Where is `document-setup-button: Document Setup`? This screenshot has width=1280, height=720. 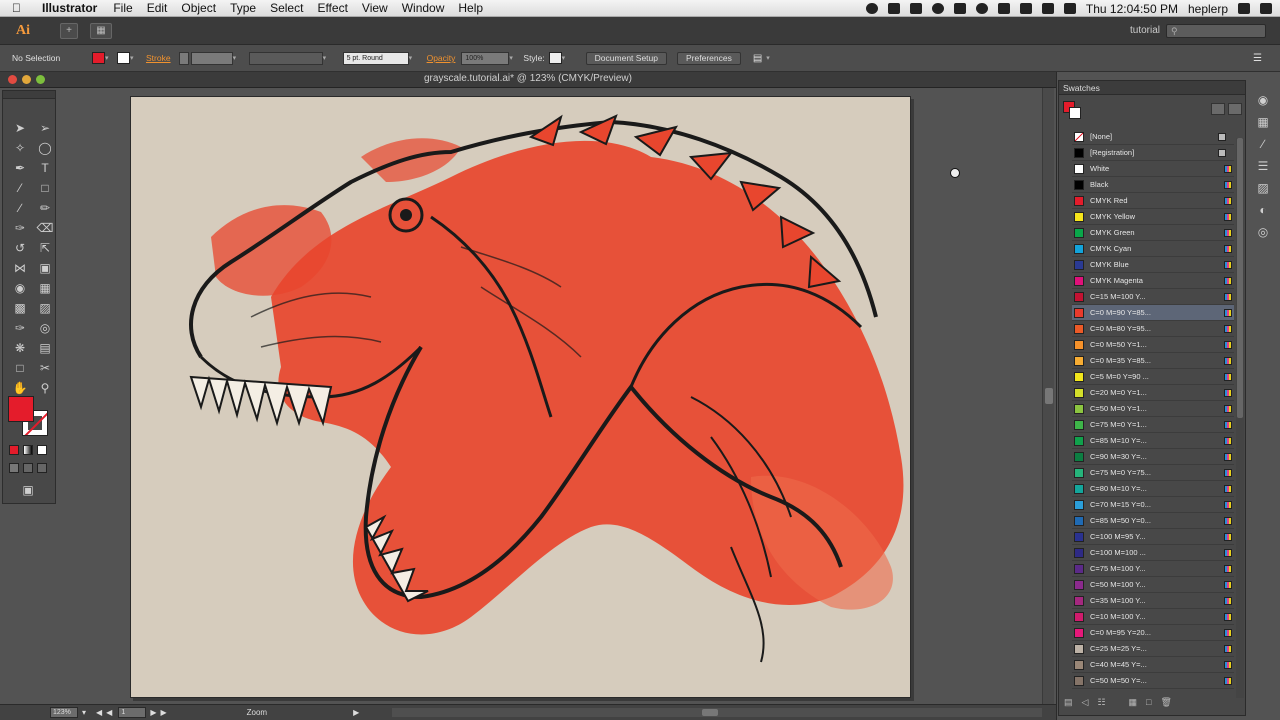 document-setup-button: Document Setup is located at coordinates (626, 58).